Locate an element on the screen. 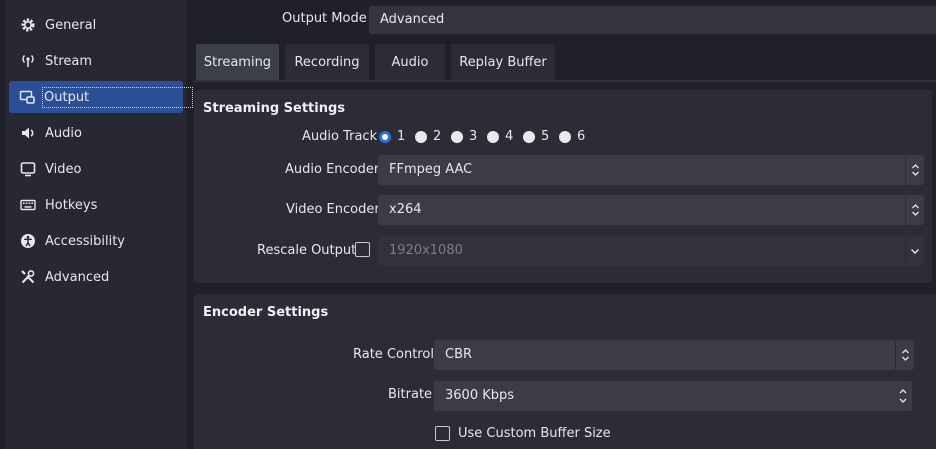 This screenshot has width=936, height=449. bitrate-spinbox: 3600 Kbps is located at coordinates (673, 396).